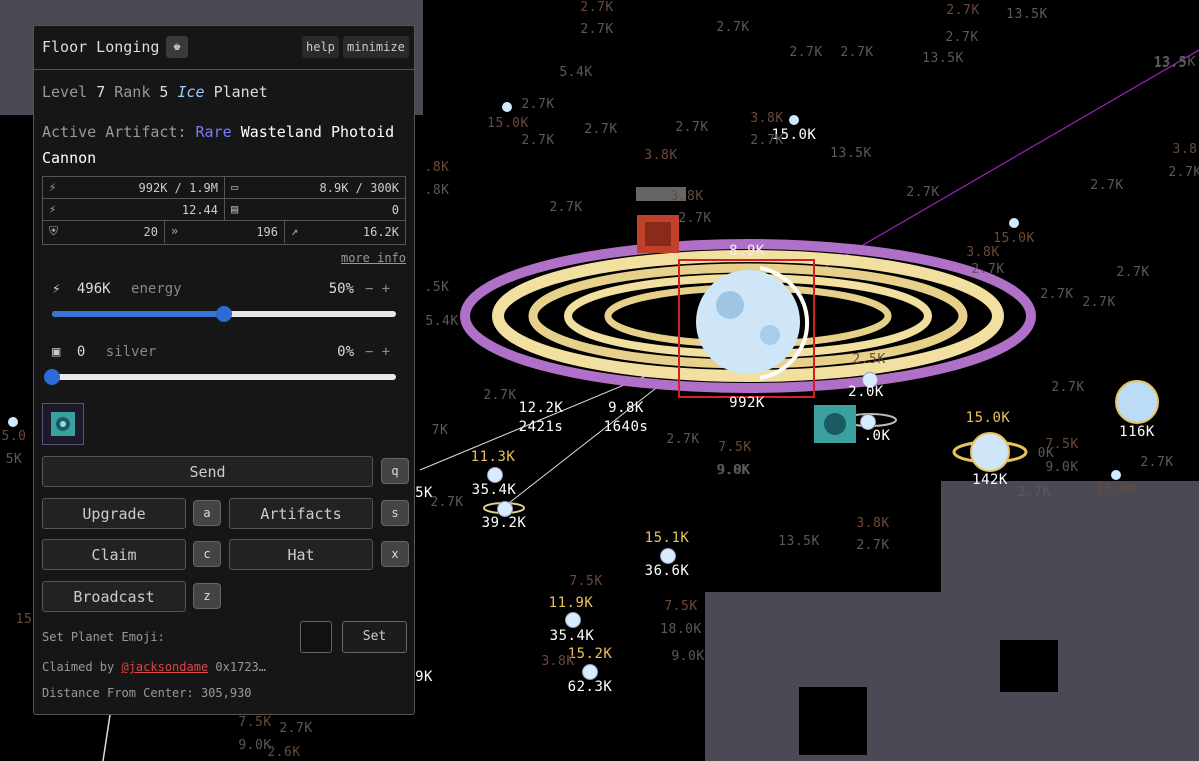 This screenshot has width=1199, height=761. What do you see at coordinates (1137, 432) in the screenshot?
I see `planet-energy-label: 116K` at bounding box center [1137, 432].